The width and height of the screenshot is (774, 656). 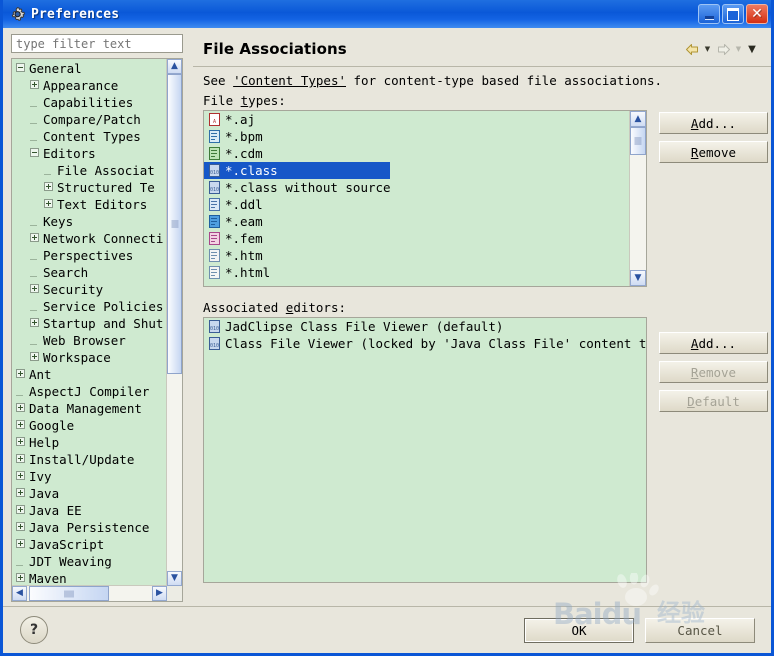 I want to click on tree-vertical-scroll-thumb, so click(x=174, y=224).